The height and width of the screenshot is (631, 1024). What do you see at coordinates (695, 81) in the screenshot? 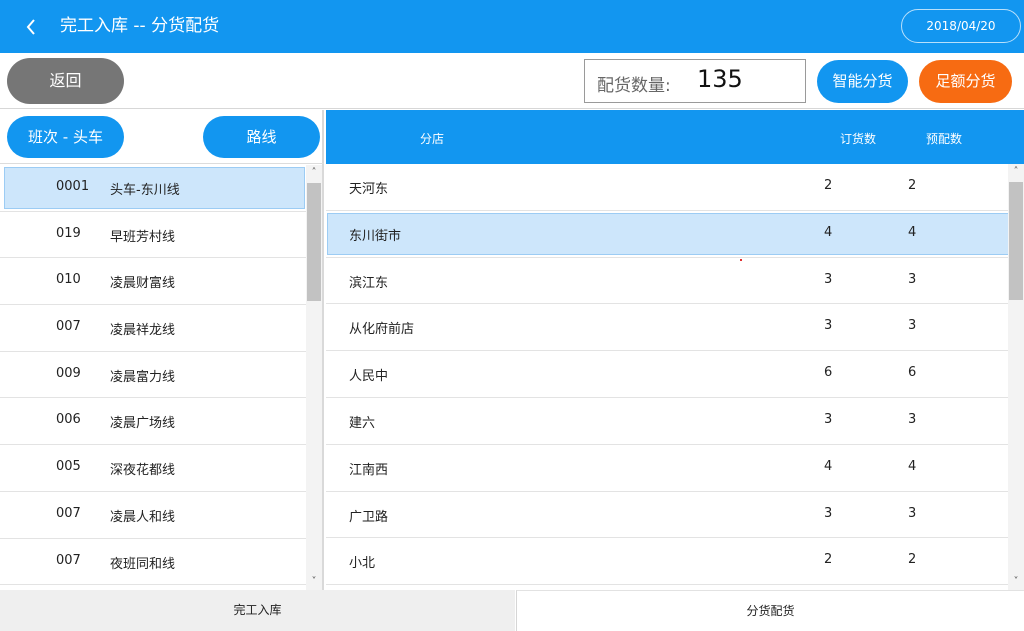
I see `distribution-quantity-box: 配货数量: 135` at bounding box center [695, 81].